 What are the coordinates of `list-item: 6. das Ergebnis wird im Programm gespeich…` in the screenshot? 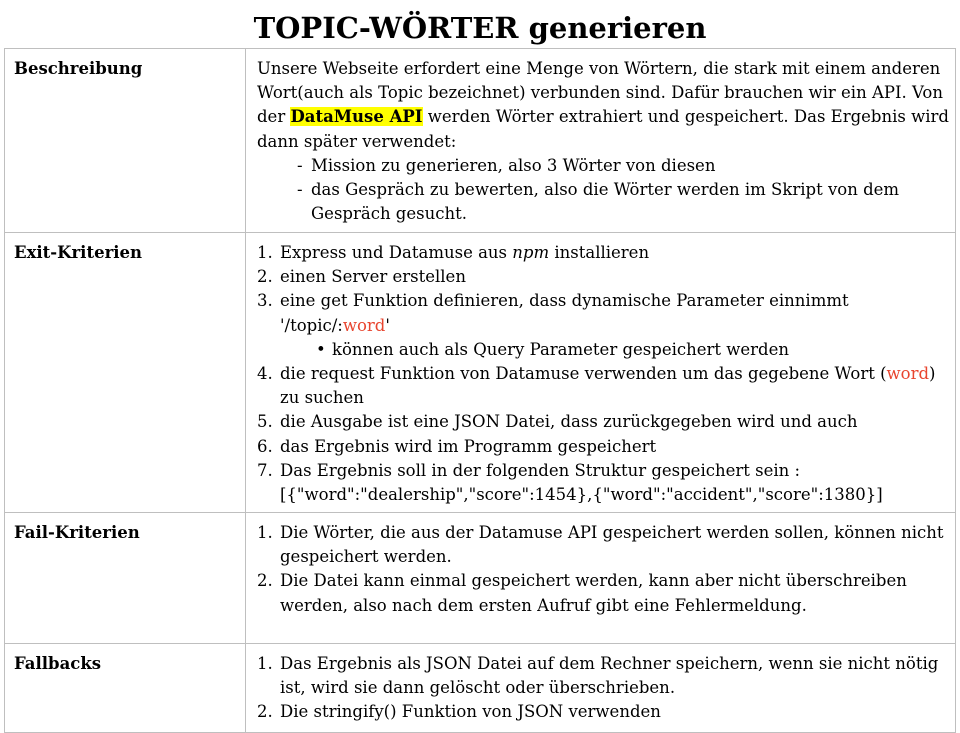 It's located at (603, 447).